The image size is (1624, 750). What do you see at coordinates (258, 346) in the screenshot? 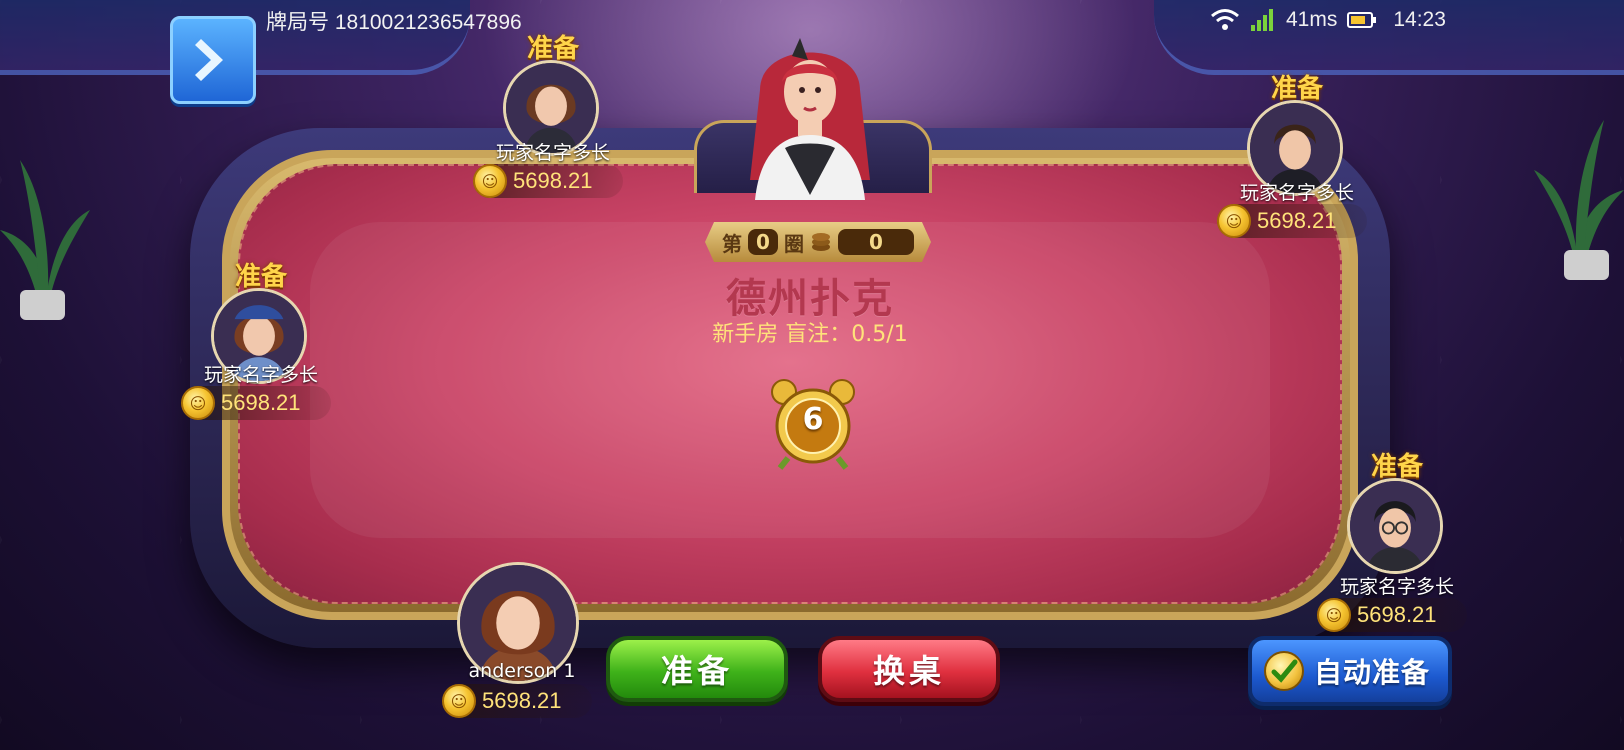
I see `player-seat-left: 准备 玩家名字多长 ☺ 5698.21` at bounding box center [258, 346].